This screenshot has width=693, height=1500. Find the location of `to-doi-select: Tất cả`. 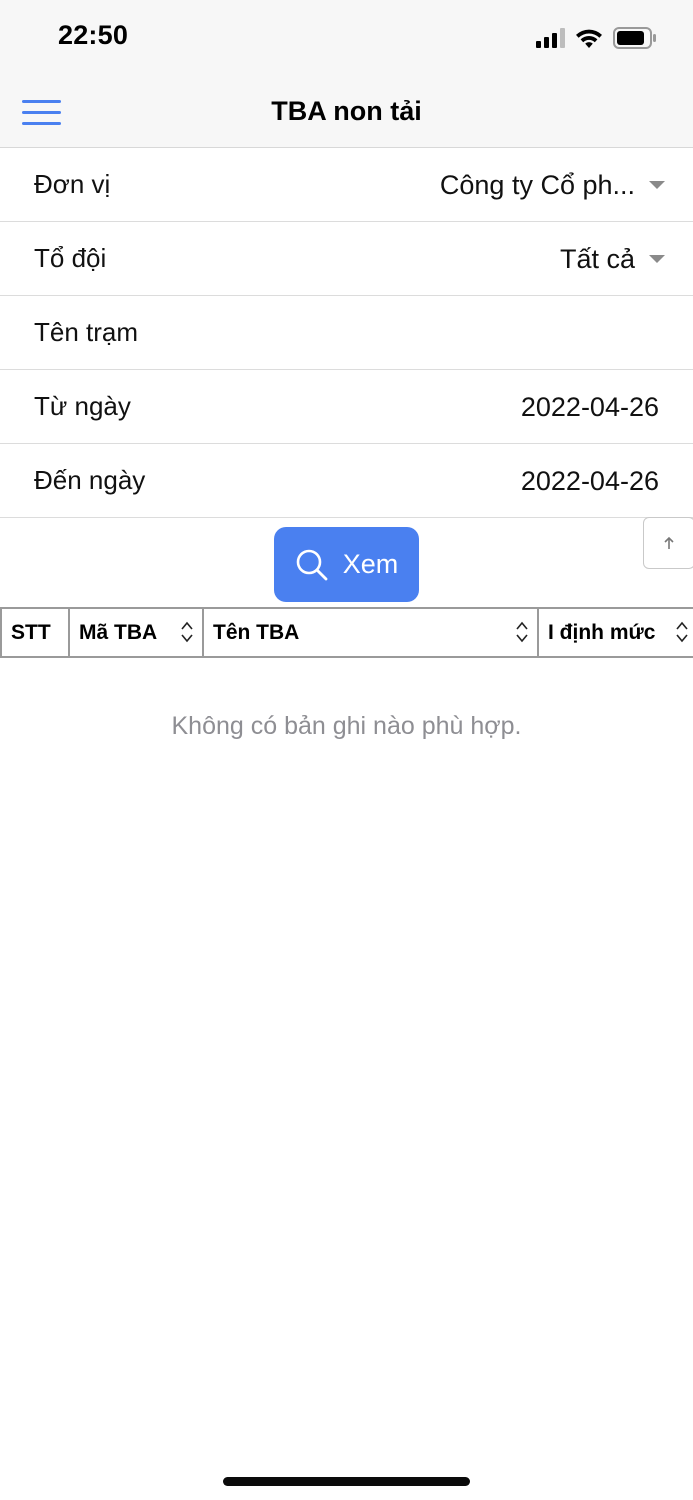

to-doi-select: Tất cả is located at coordinates (612, 259).